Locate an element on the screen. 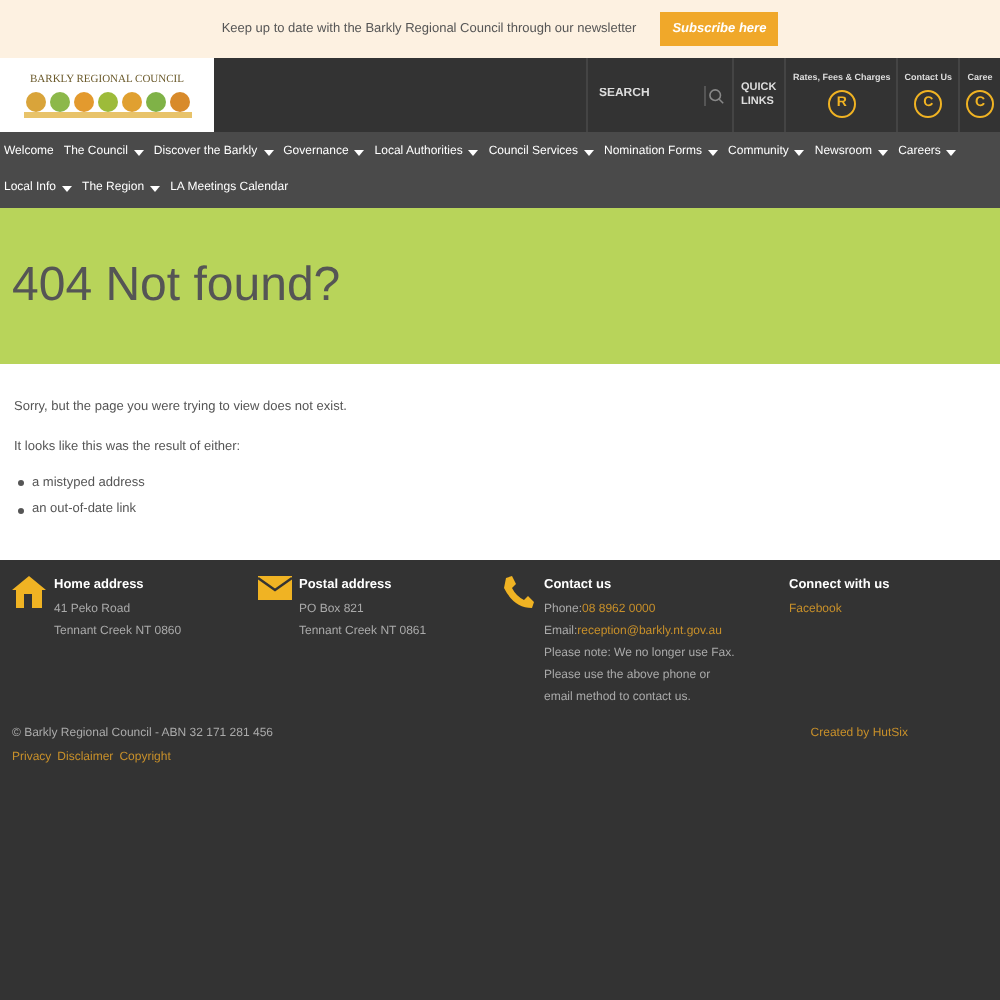  phone-icon is located at coordinates (518, 593).